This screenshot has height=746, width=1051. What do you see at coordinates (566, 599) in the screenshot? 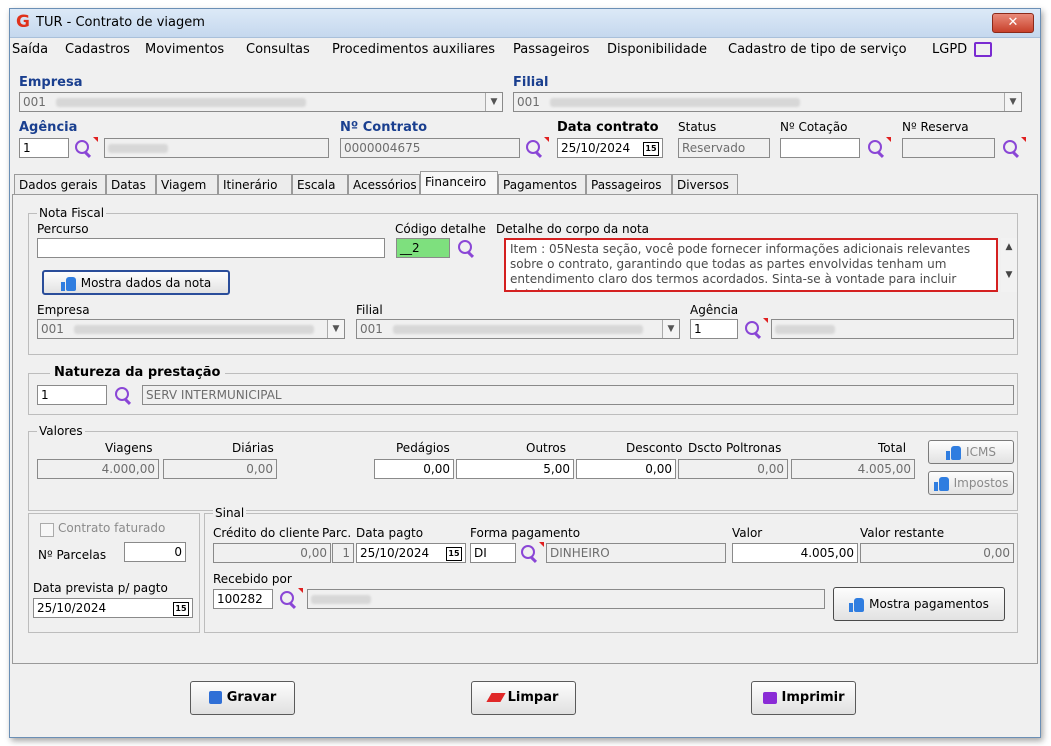
I see `recebido-por-name` at bounding box center [566, 599].